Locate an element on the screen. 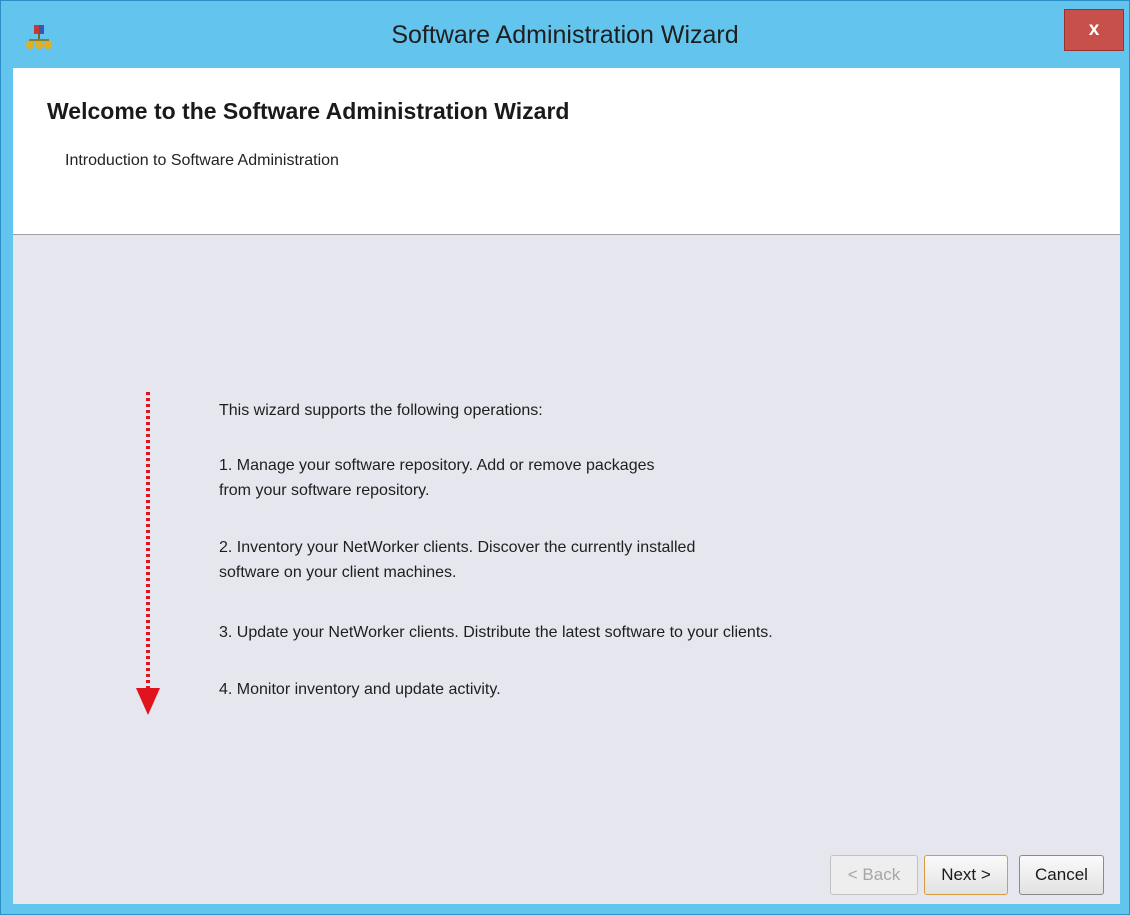 The image size is (1130, 915). operation-item-1-line2: from your software repository. is located at coordinates (324, 490).